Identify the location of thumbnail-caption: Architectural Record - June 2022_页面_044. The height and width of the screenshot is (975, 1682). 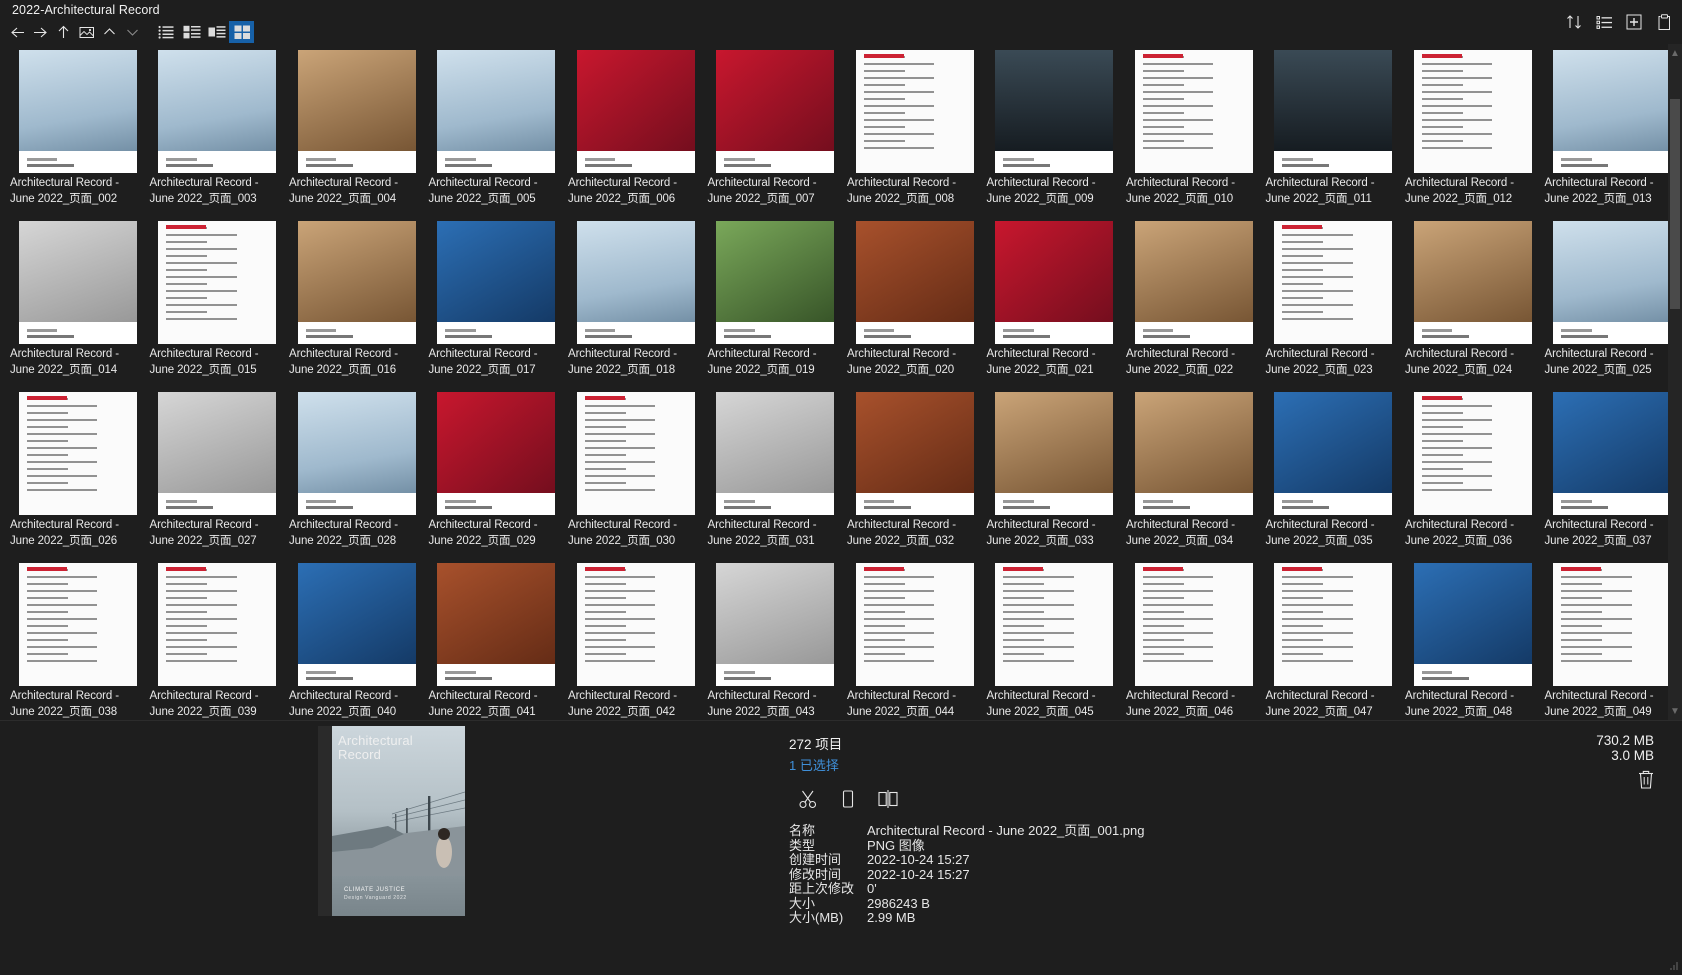
(915, 704).